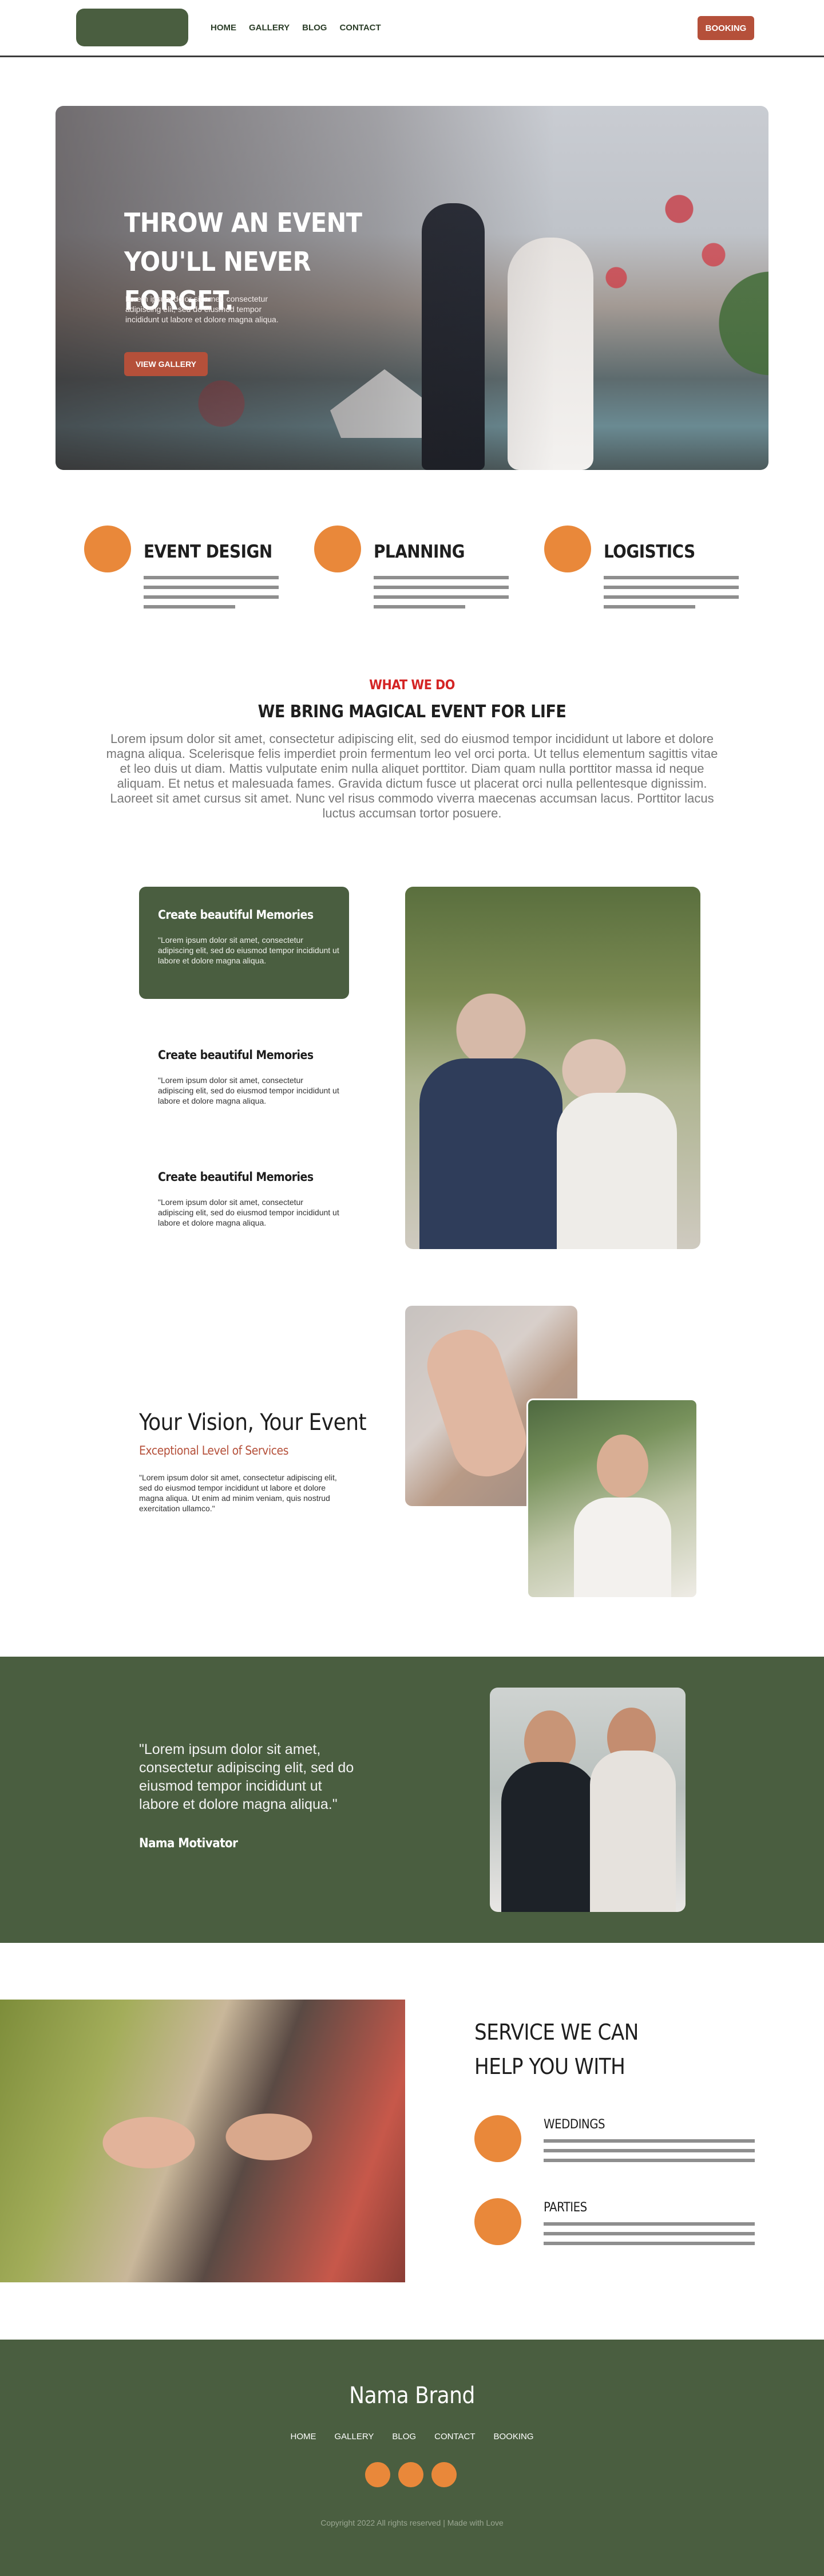  What do you see at coordinates (360, 28) in the screenshot?
I see `nav-link-contact: CONTACT` at bounding box center [360, 28].